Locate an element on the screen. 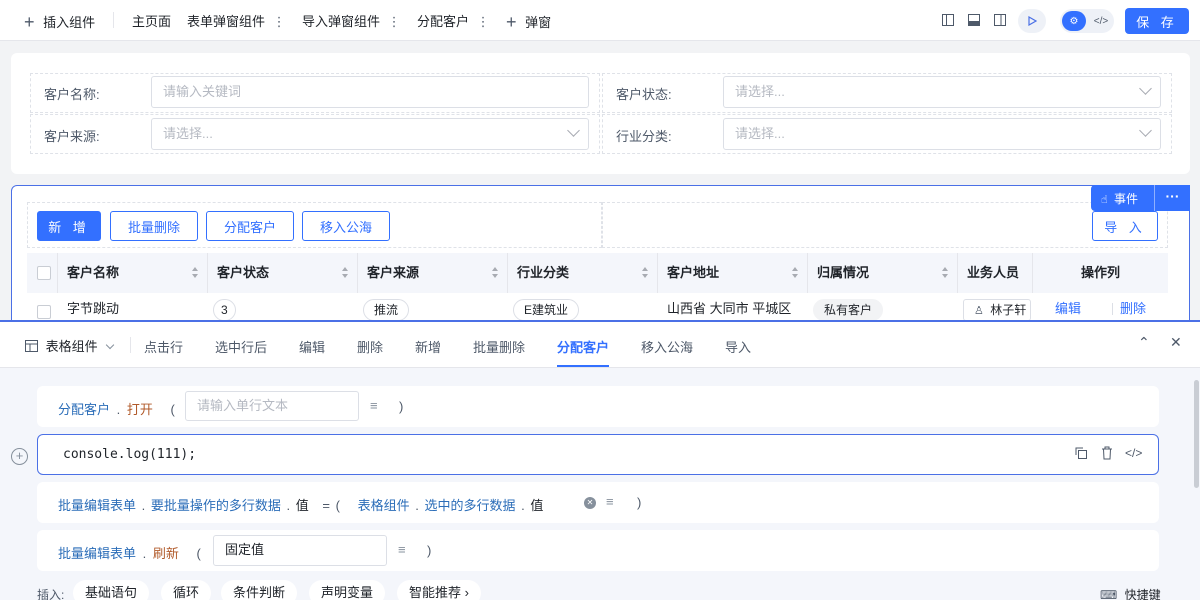  event-bar: ☝ 事件 ··· is located at coordinates (1140, 198).